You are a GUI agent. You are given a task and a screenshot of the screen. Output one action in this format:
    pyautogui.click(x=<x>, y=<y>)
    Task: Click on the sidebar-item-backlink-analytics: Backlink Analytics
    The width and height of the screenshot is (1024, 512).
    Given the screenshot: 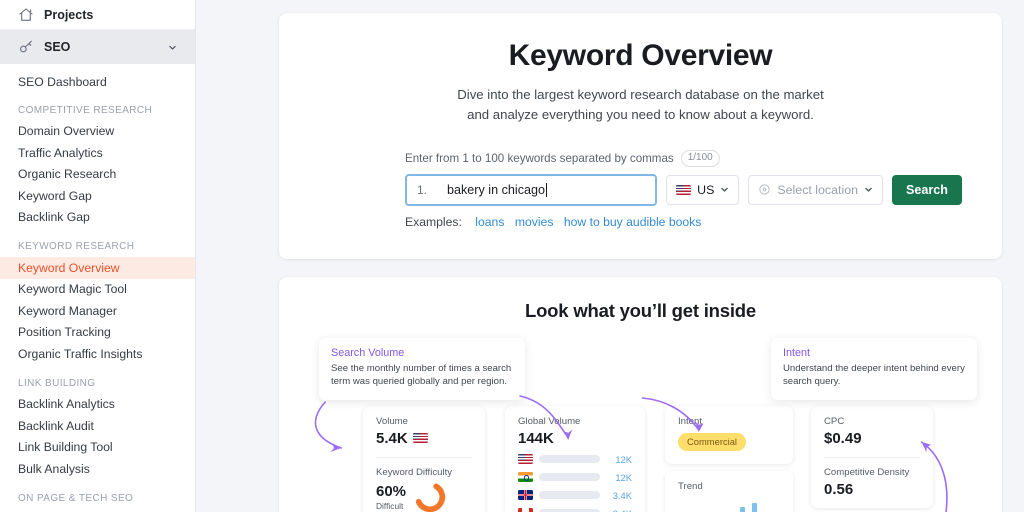 What is the action you would take?
    pyautogui.click(x=97, y=405)
    